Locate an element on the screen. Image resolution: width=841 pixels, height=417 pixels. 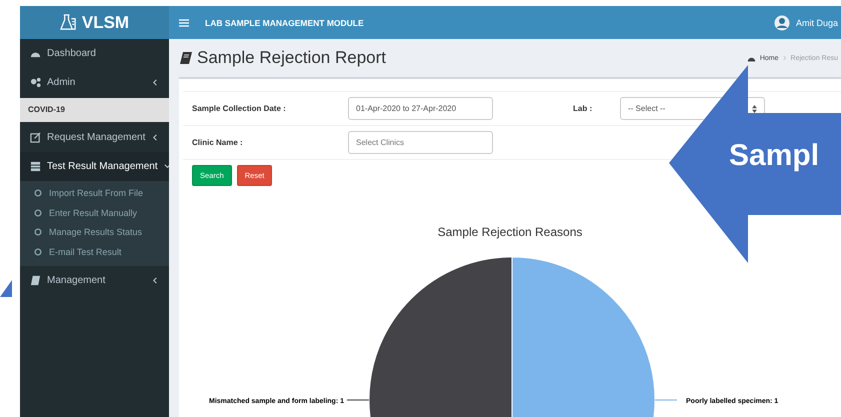
sidebar-item: Admin is located at coordinates (94, 82).